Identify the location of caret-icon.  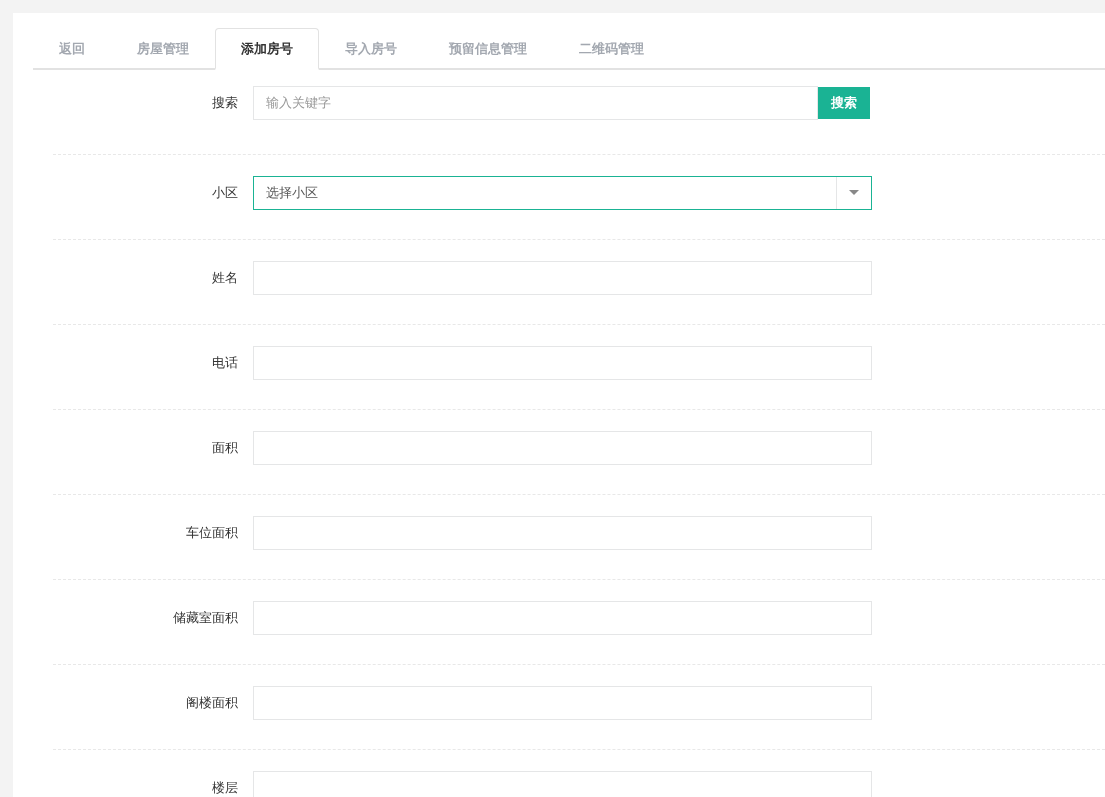
(854, 192).